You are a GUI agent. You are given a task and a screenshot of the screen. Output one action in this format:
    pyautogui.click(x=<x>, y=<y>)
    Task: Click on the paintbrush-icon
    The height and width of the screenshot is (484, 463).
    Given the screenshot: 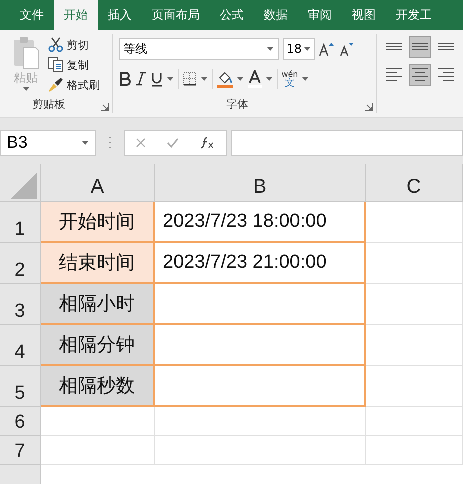 What is the action you would take?
    pyautogui.click(x=56, y=85)
    